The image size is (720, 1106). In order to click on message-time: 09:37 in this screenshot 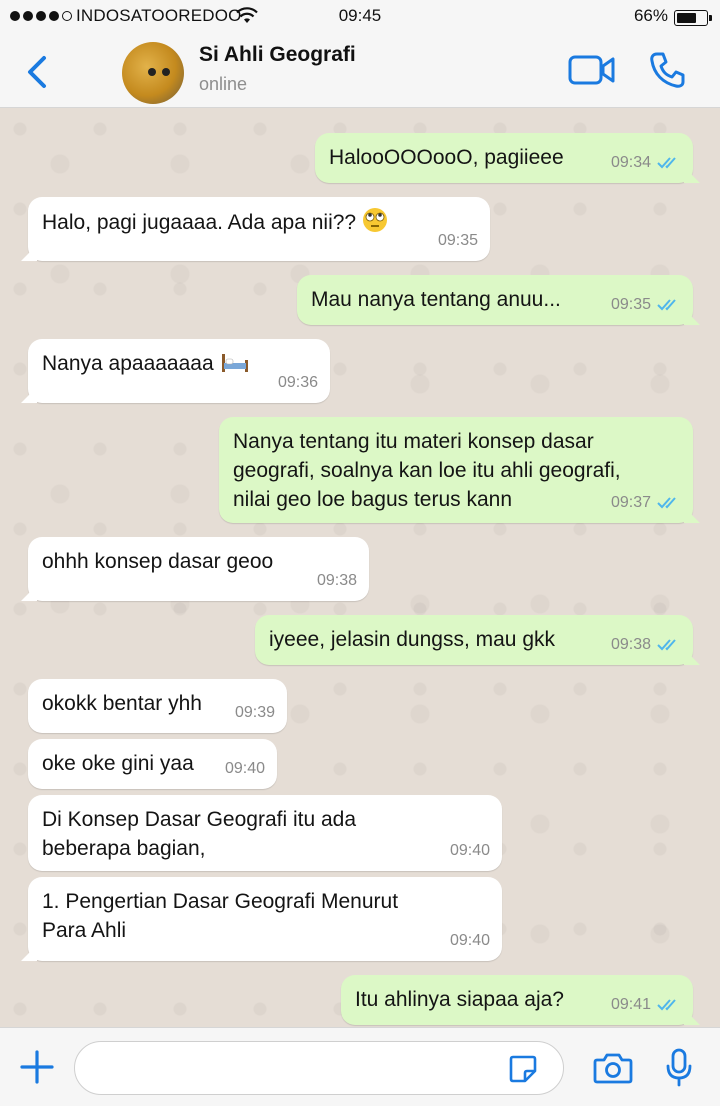, I will do `click(630, 502)`.